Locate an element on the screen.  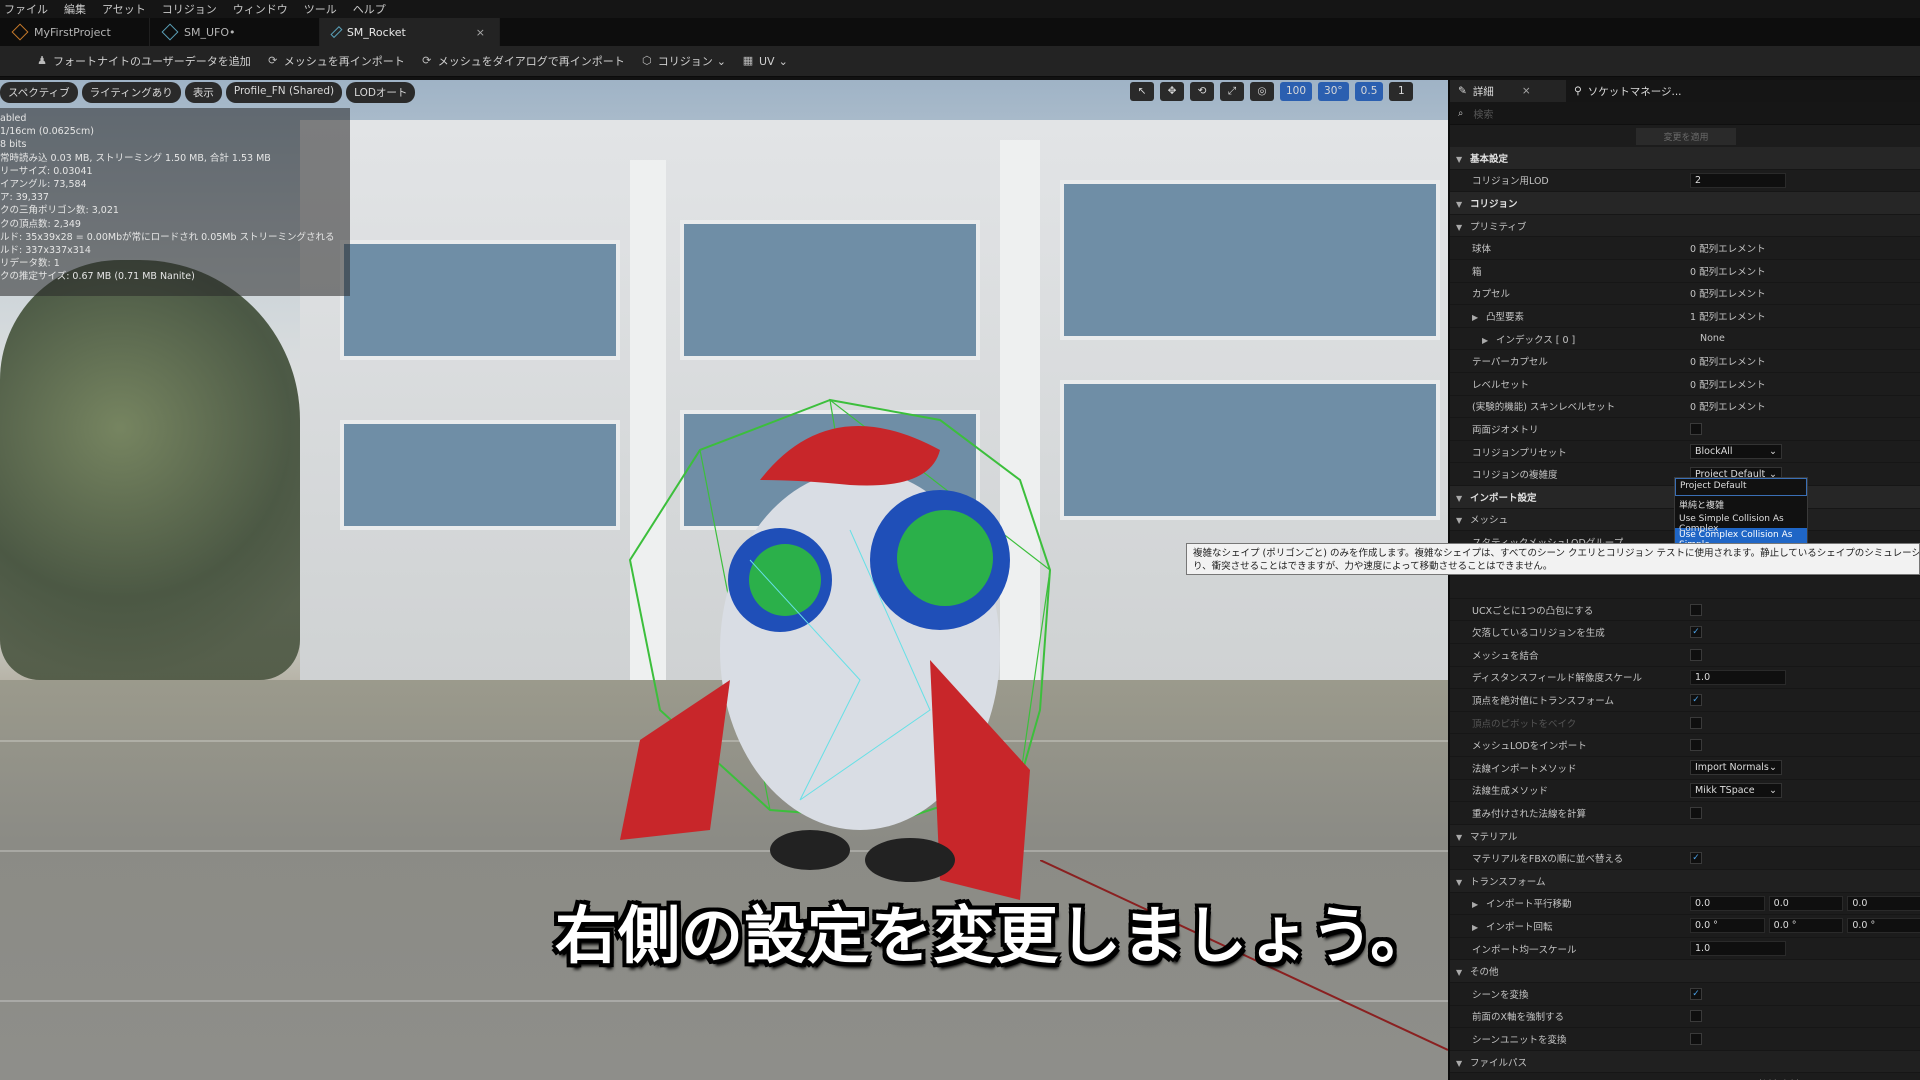
grid-snap-value: 100 is located at coordinates (1296, 91).